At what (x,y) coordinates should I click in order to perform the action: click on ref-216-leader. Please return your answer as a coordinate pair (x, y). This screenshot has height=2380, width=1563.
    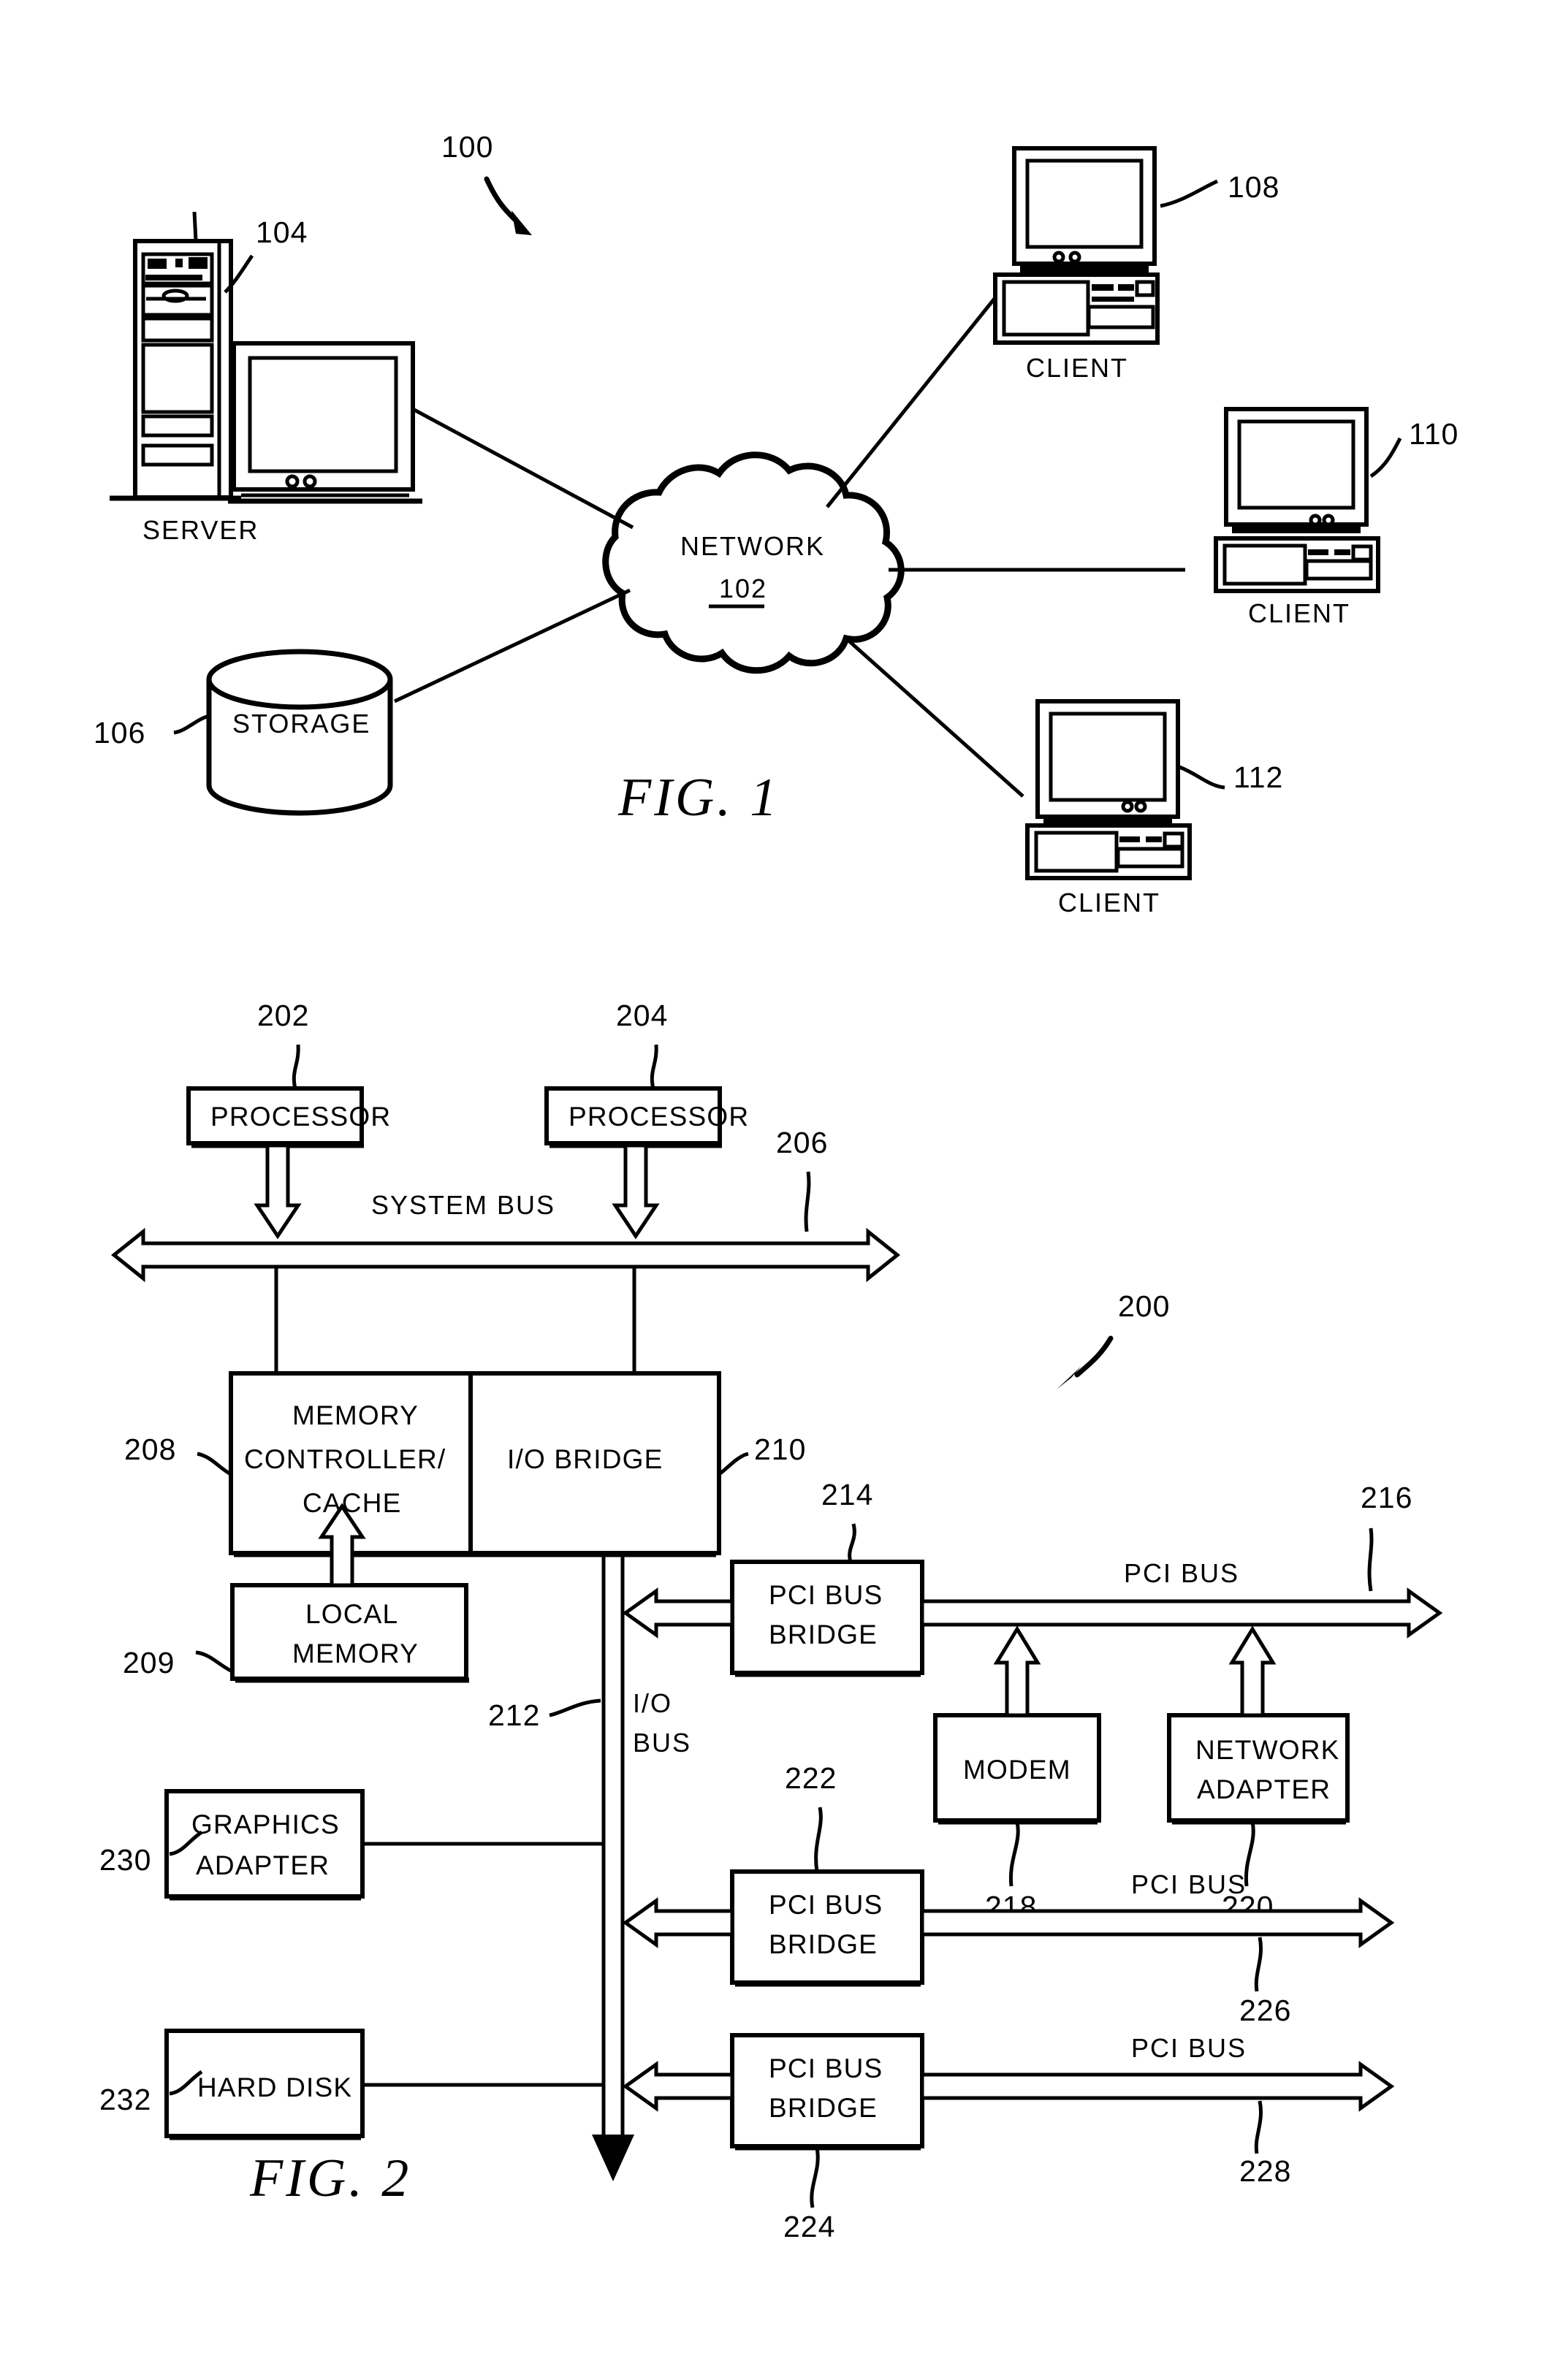
    Looking at the image, I should click on (1370, 1560).